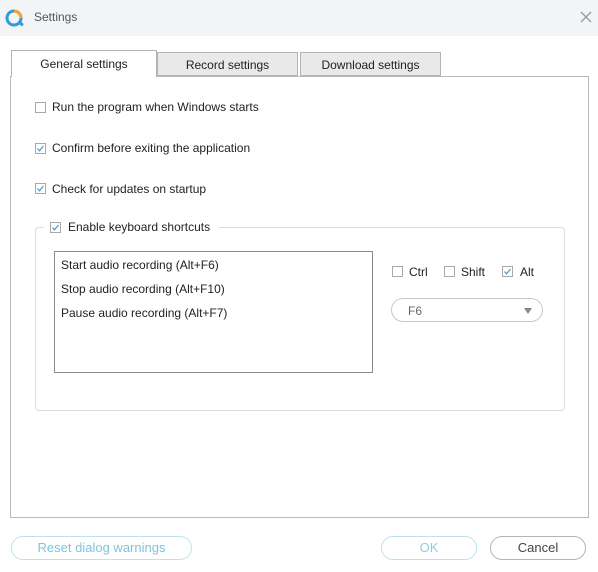 The image size is (598, 572). I want to click on enable-shortcuts-checkbox, so click(55, 227).